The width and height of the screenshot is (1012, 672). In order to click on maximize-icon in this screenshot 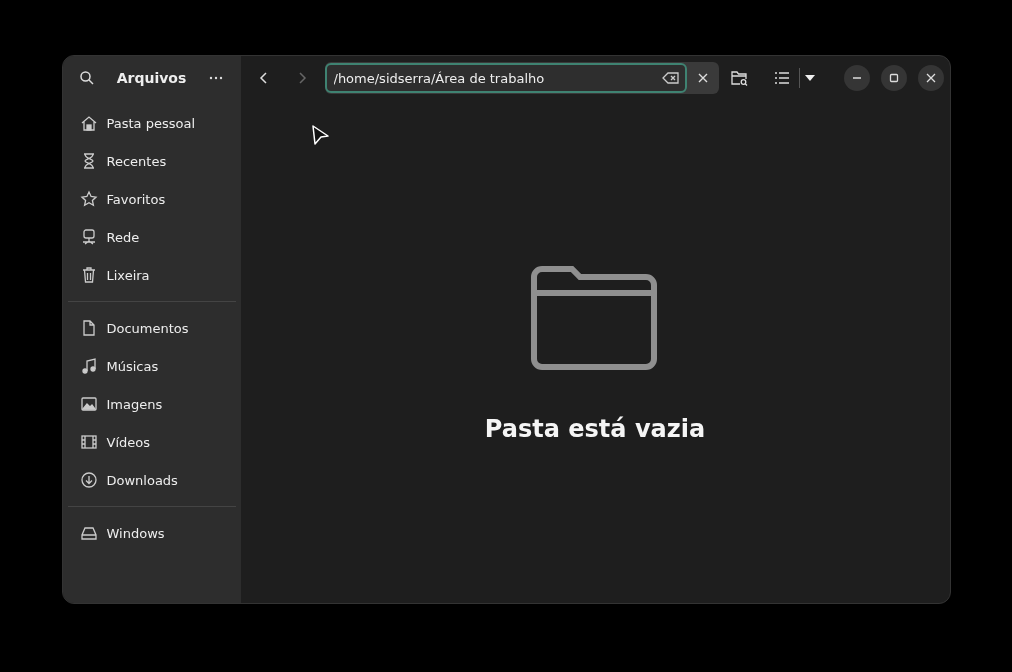, I will do `click(893, 78)`.